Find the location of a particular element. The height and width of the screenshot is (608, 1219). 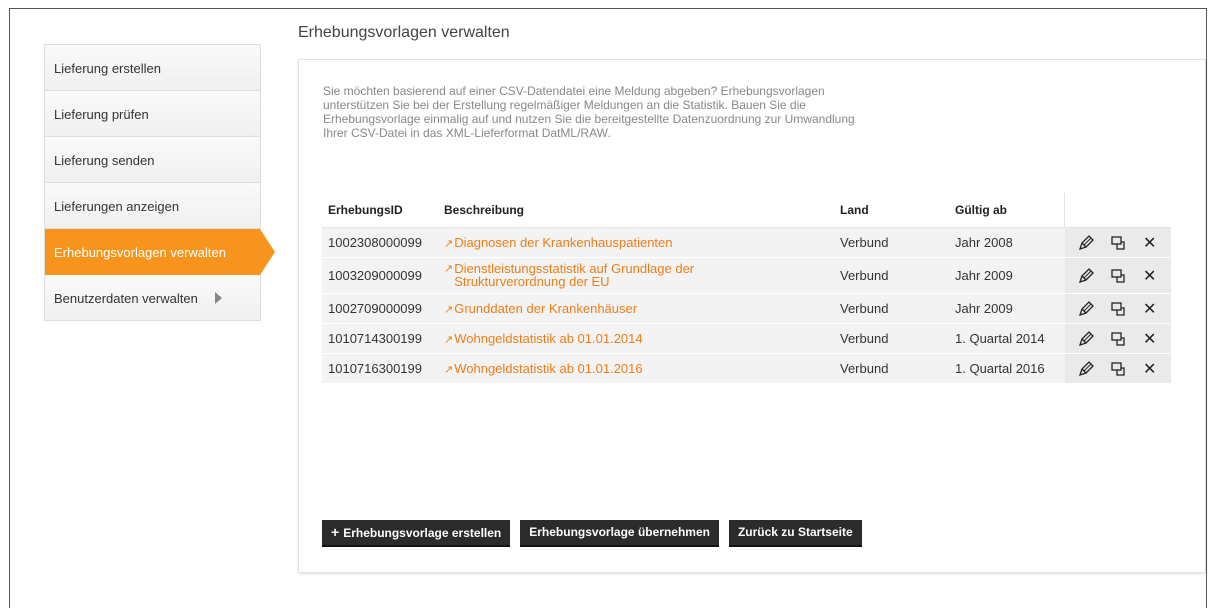

cell-valid-from: Jahr 2008 is located at coordinates (1007, 242).